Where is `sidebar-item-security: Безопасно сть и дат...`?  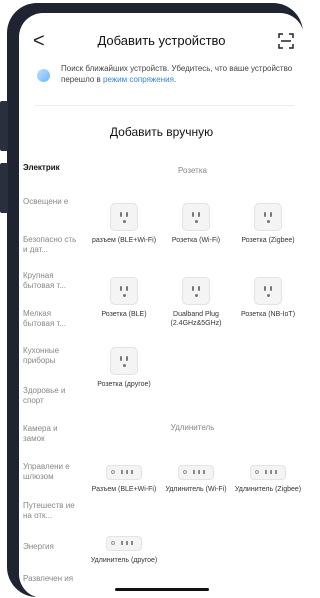
sidebar-item-security: Безопасно сть и дат... is located at coordinates (52, 245).